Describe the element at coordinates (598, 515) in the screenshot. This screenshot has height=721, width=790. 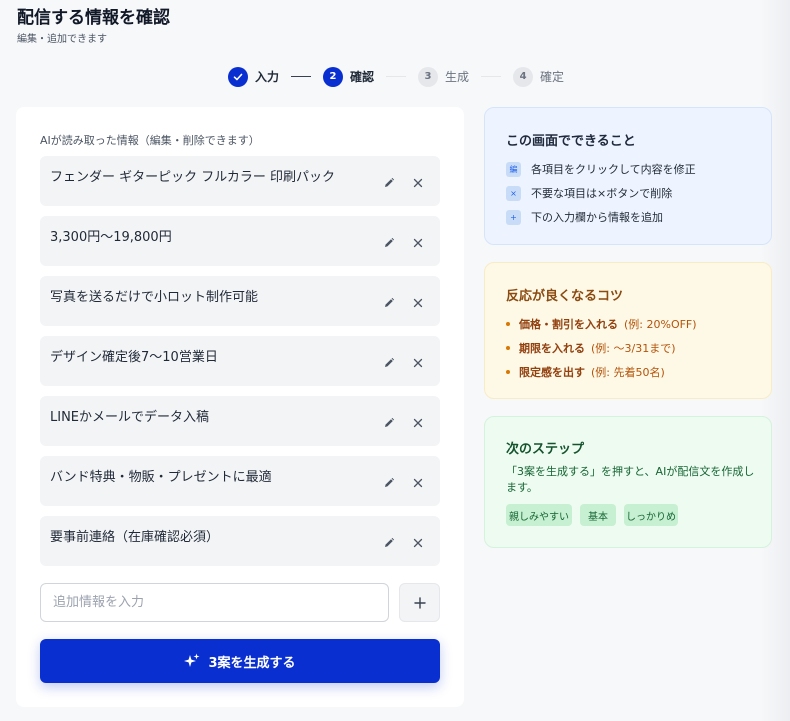
I see `tone-chip: 基本` at that location.